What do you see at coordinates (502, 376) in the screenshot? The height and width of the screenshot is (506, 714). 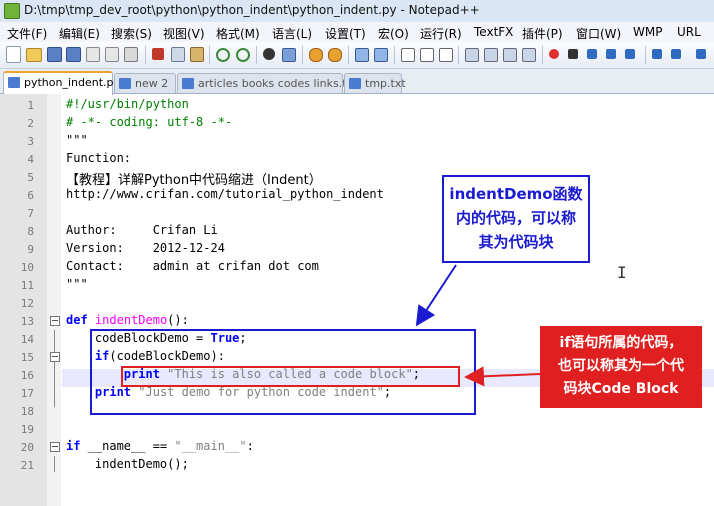 I see `red-arrow` at bounding box center [502, 376].